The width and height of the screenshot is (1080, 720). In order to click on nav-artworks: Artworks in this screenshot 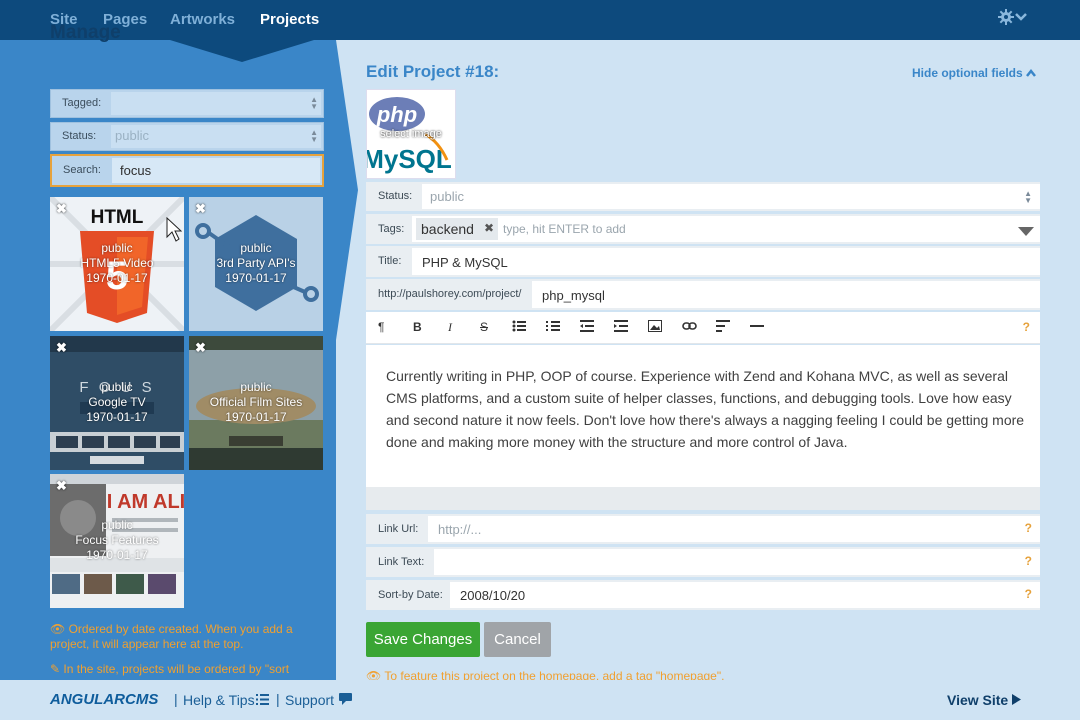, I will do `click(202, 19)`.